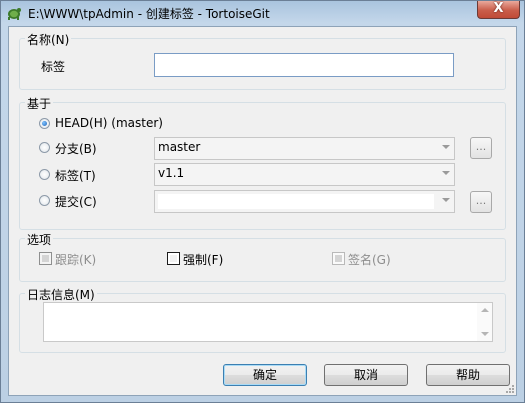 This screenshot has height=403, width=525. Describe the element at coordinates (338, 258) in the screenshot. I see `sign-checkbox` at that location.